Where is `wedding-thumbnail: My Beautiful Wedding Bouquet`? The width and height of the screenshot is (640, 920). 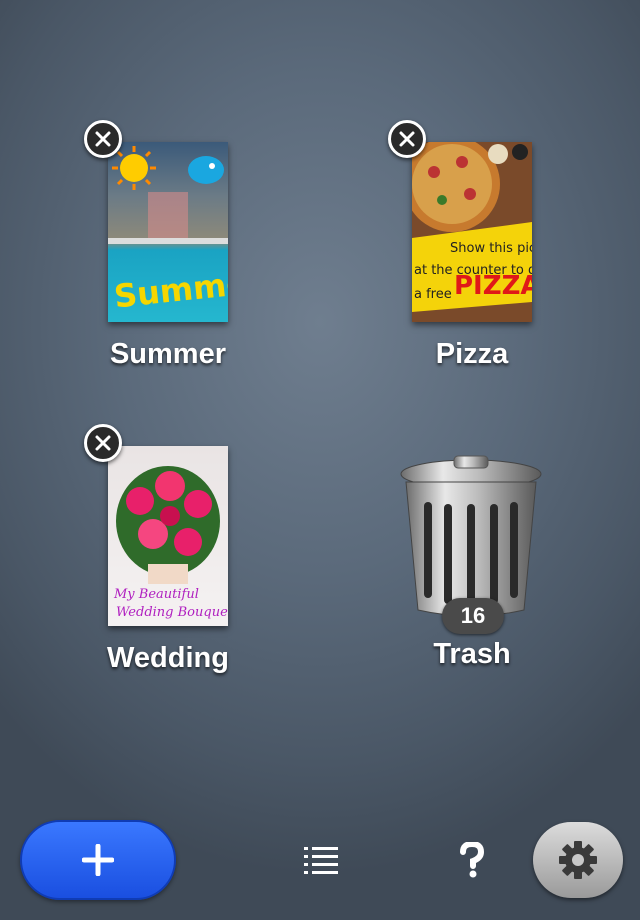
wedding-thumbnail: My Beautiful Wedding Bouquet is located at coordinates (168, 536).